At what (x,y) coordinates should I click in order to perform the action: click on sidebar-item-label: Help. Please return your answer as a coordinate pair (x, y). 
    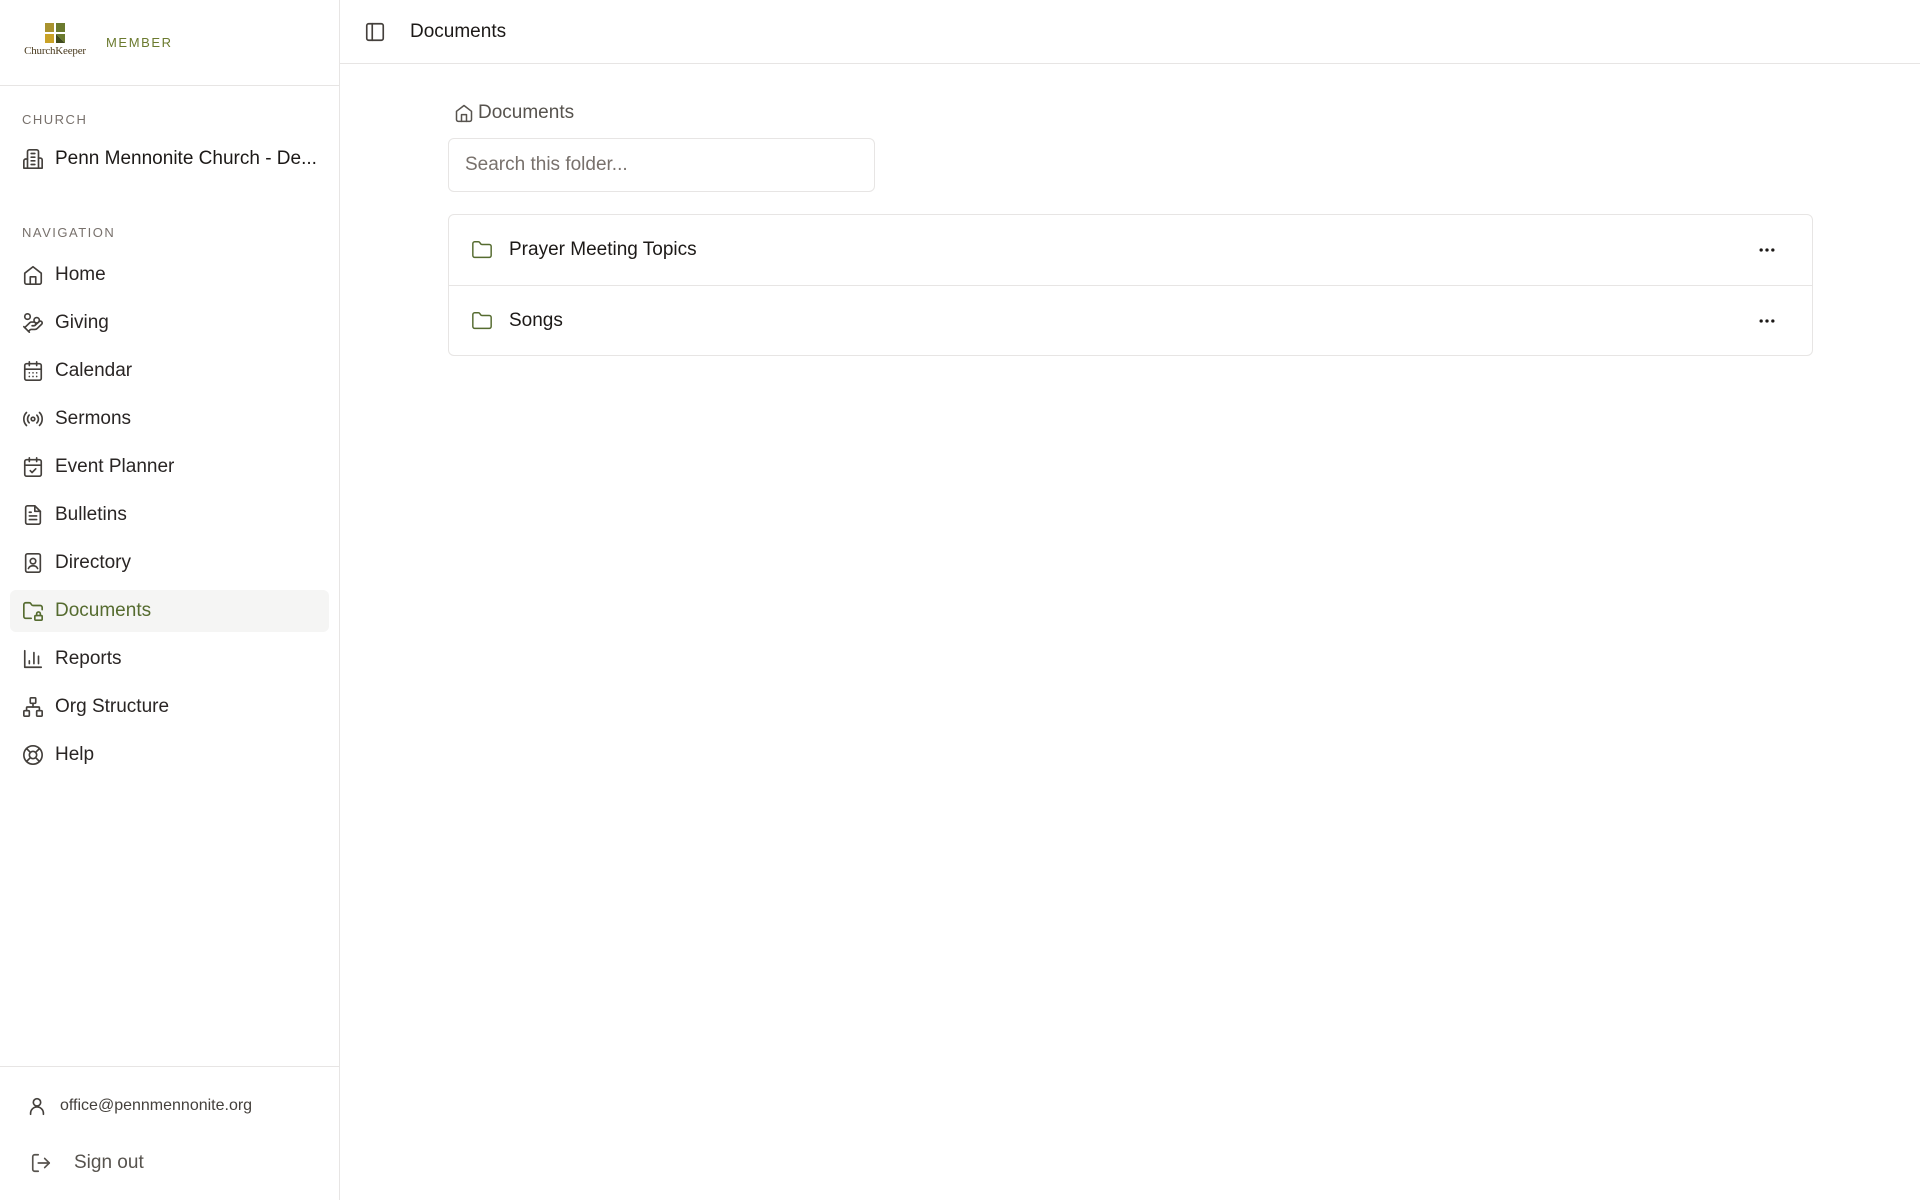
    Looking at the image, I should click on (75, 754).